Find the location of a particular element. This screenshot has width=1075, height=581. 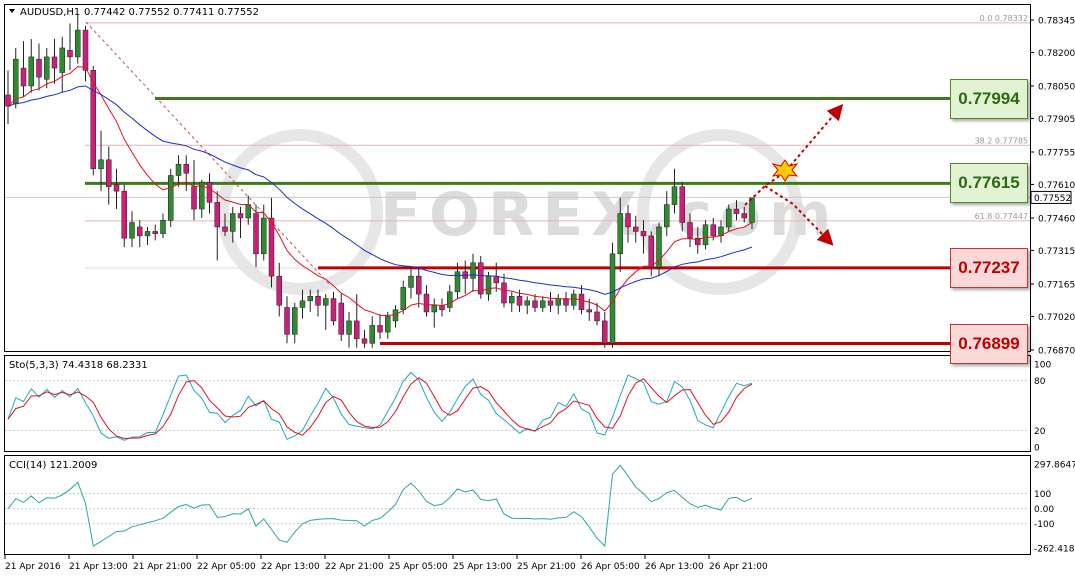

stoch-tick-label: 80 is located at coordinates (1040, 382).